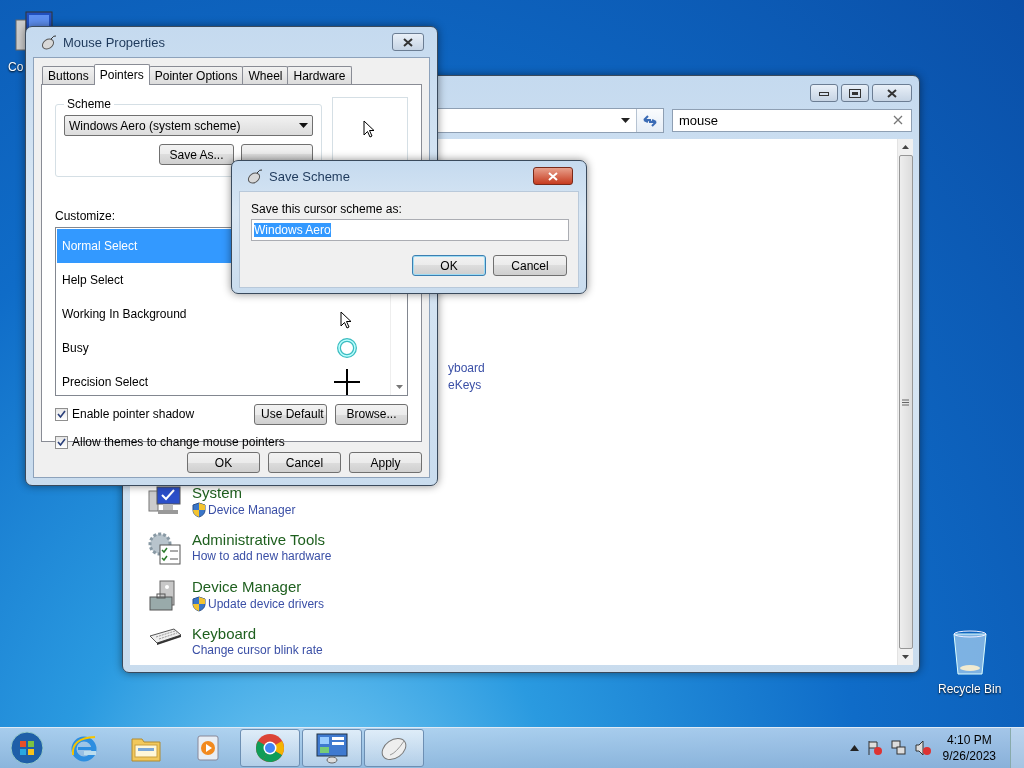  Describe the element at coordinates (854, 748) in the screenshot. I see `show-hidden-icon` at that location.